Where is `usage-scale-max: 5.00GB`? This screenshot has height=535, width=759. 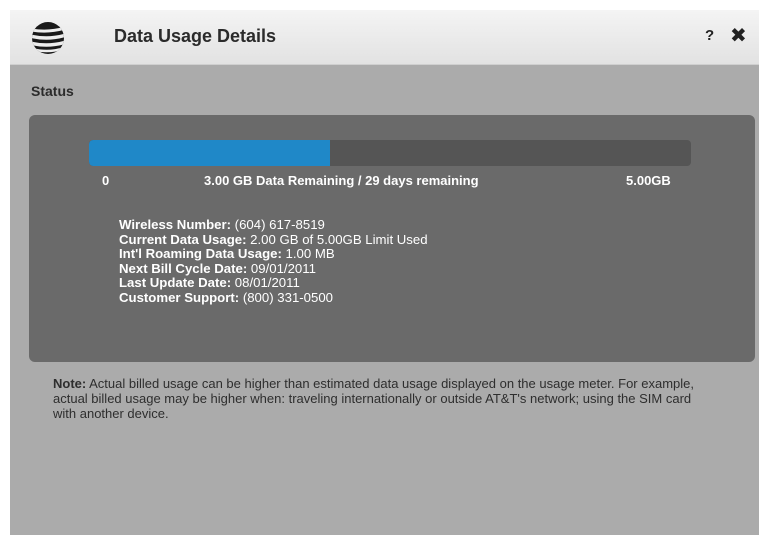 usage-scale-max: 5.00GB is located at coordinates (648, 180).